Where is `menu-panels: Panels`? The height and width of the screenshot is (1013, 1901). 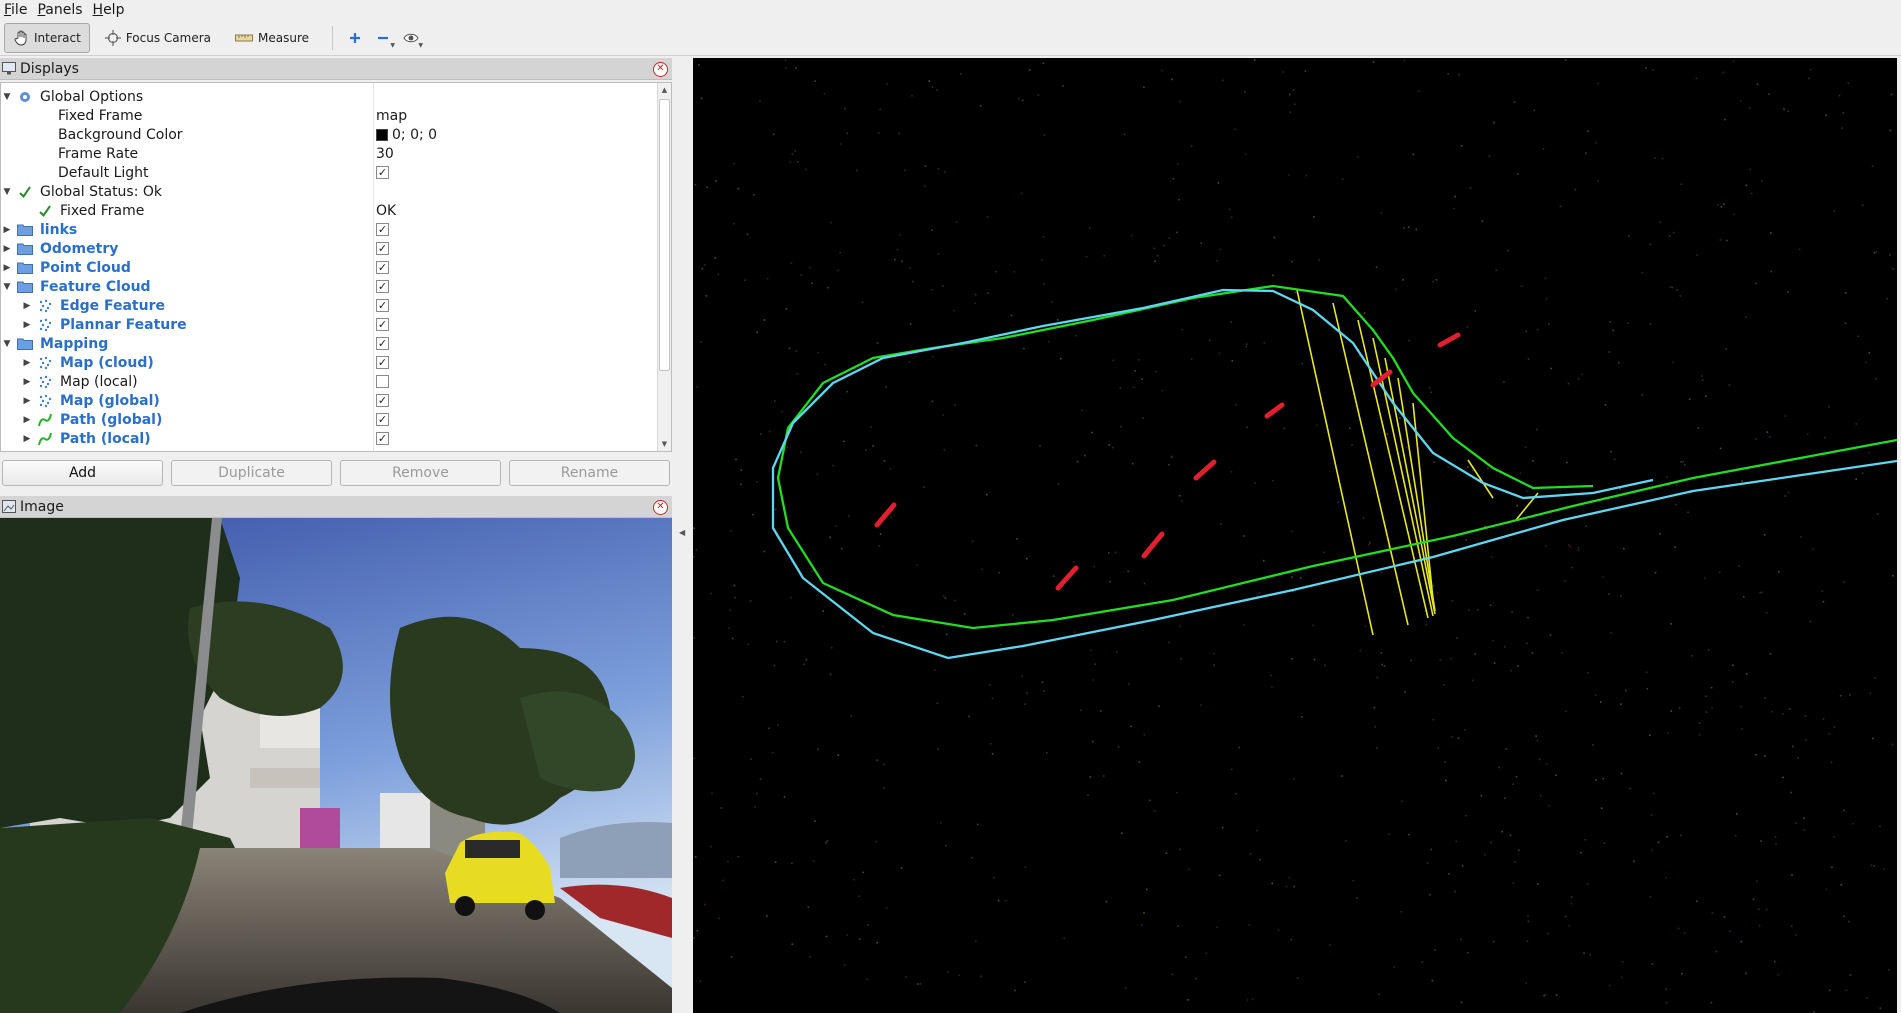
menu-panels: Panels is located at coordinates (60, 10).